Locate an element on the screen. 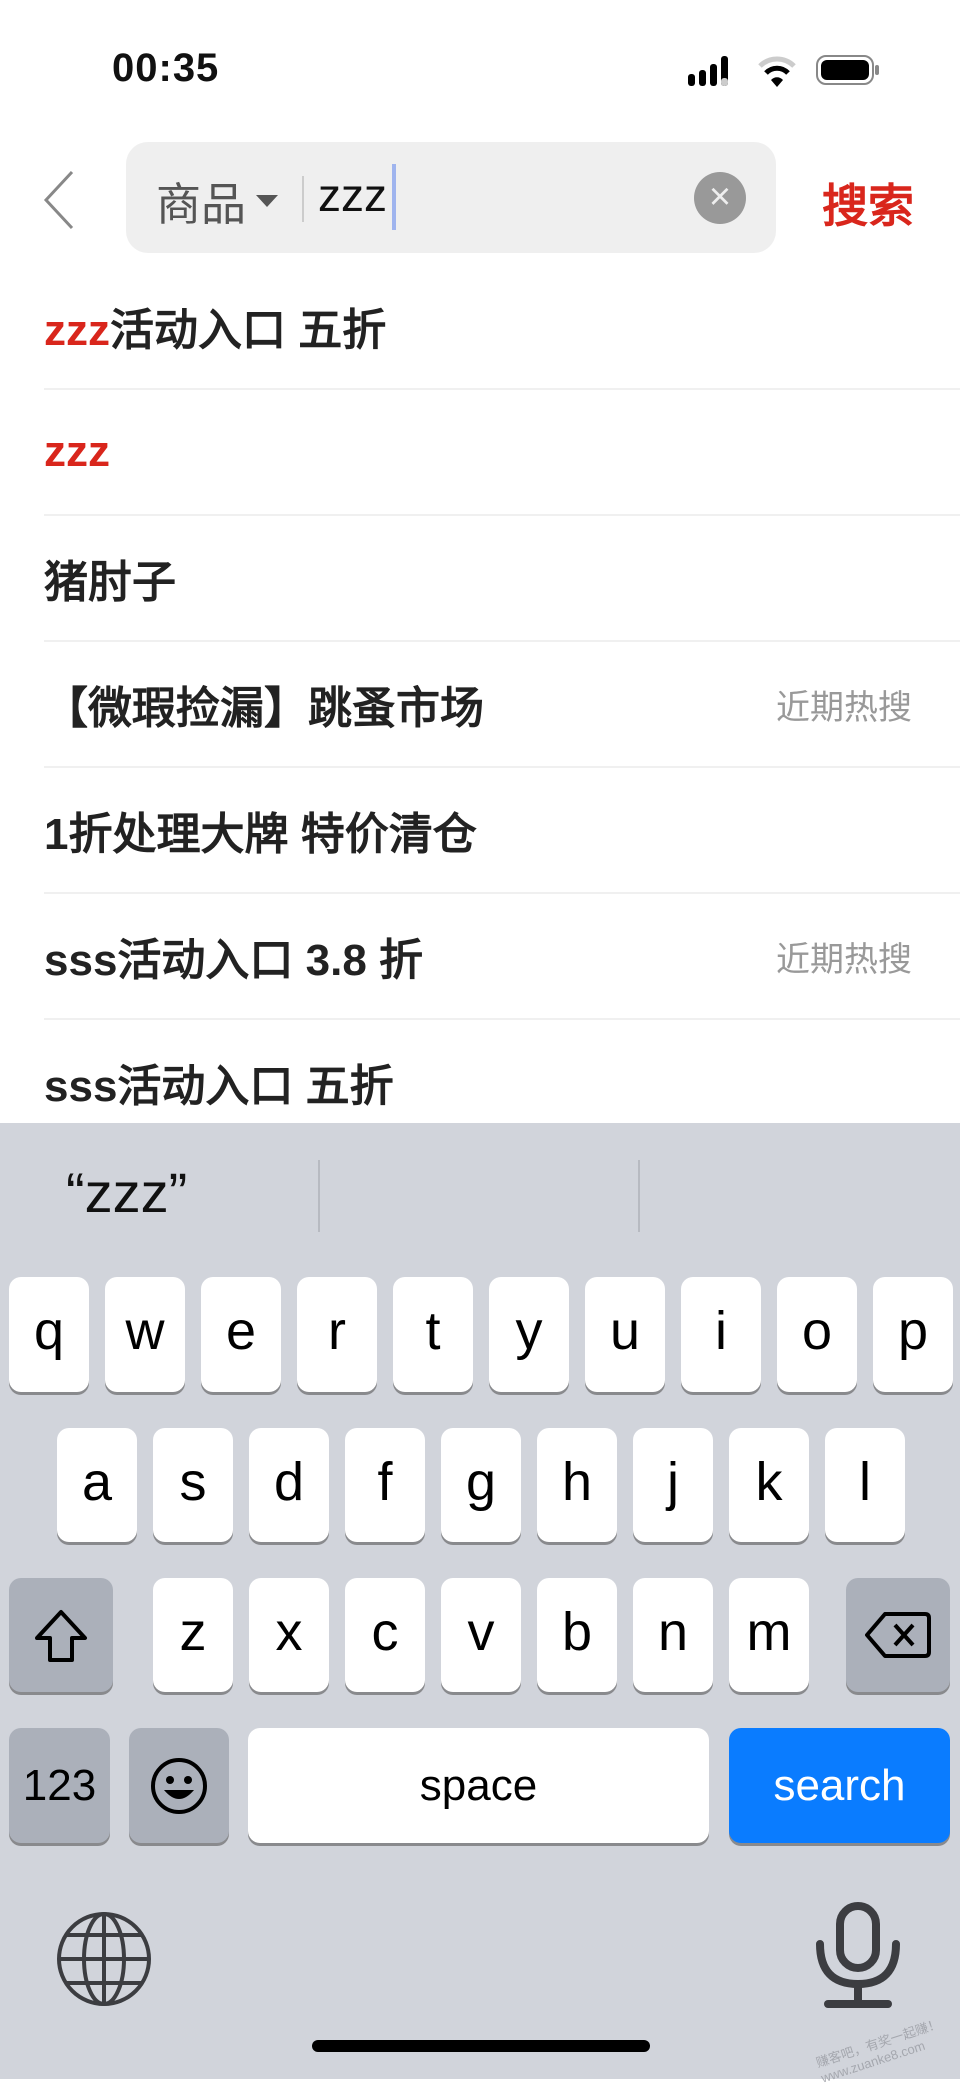 This screenshot has height=2086, width=960. suggestion-rest: 猪肘子 is located at coordinates (110, 582).